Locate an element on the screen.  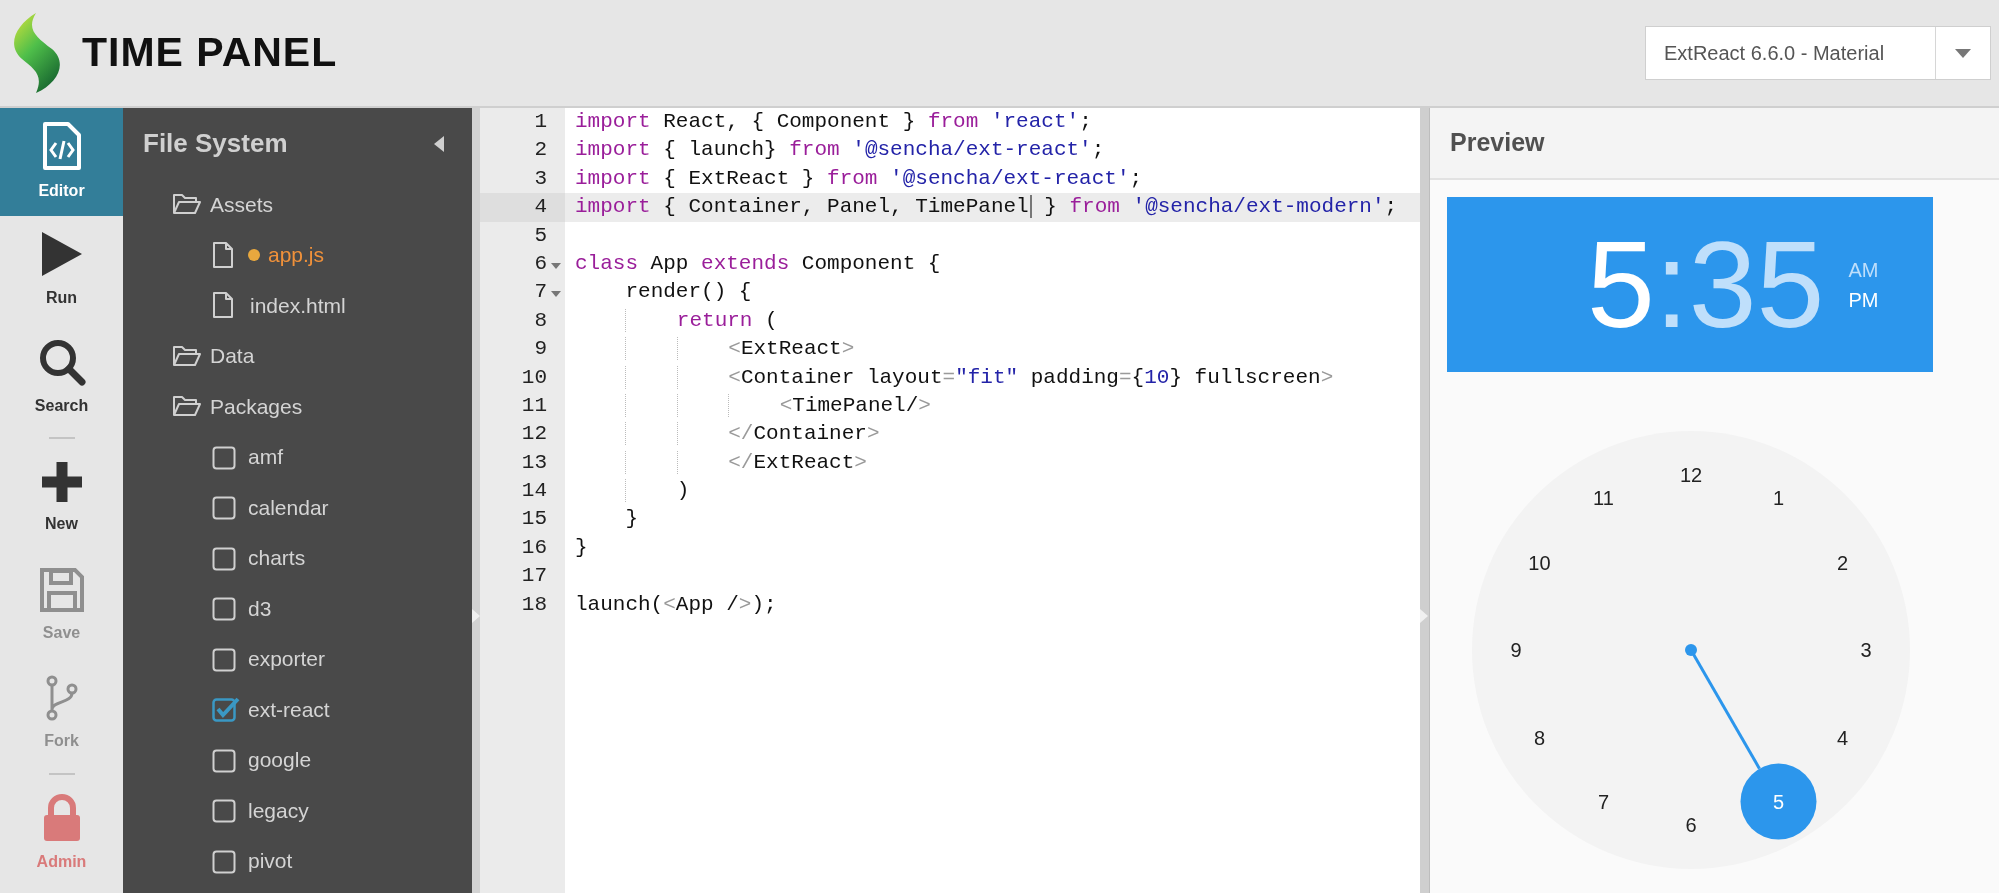
line-number: 9 is located at coordinates (540, 349).